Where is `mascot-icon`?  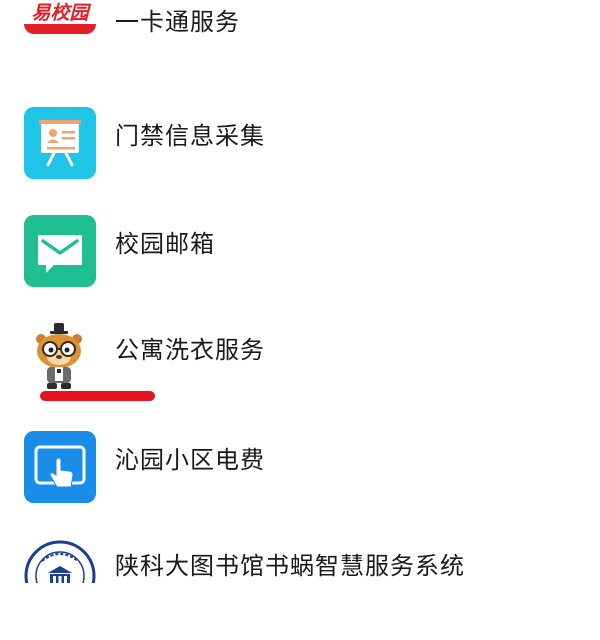 mascot-icon is located at coordinates (60, 357).